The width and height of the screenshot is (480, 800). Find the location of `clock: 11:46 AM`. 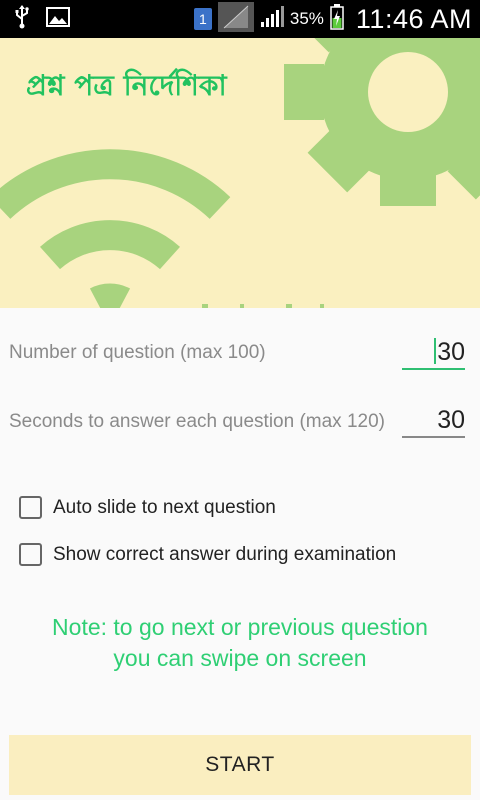

clock: 11:46 AM is located at coordinates (413, 18).